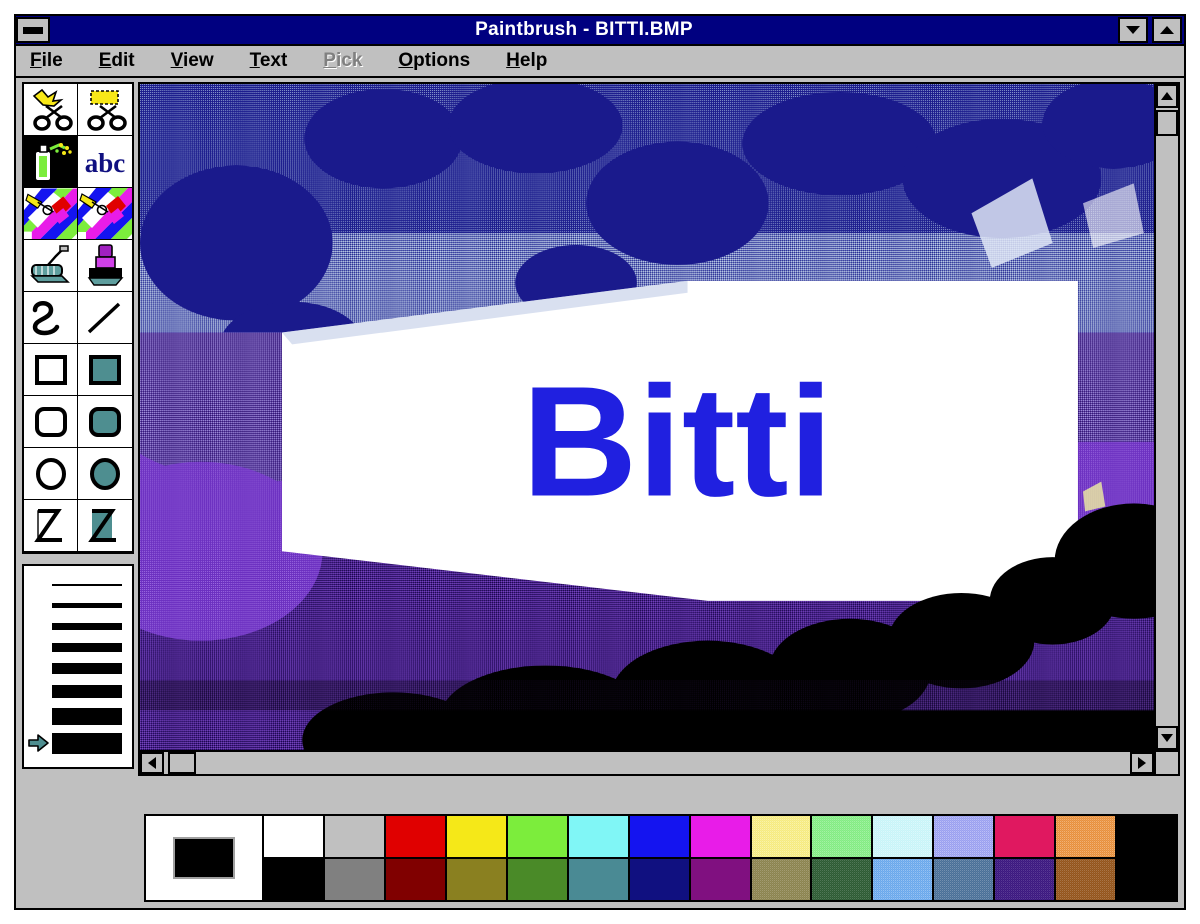  What do you see at coordinates (1166, 417) in the screenshot?
I see `vertical-scrollbar` at bounding box center [1166, 417].